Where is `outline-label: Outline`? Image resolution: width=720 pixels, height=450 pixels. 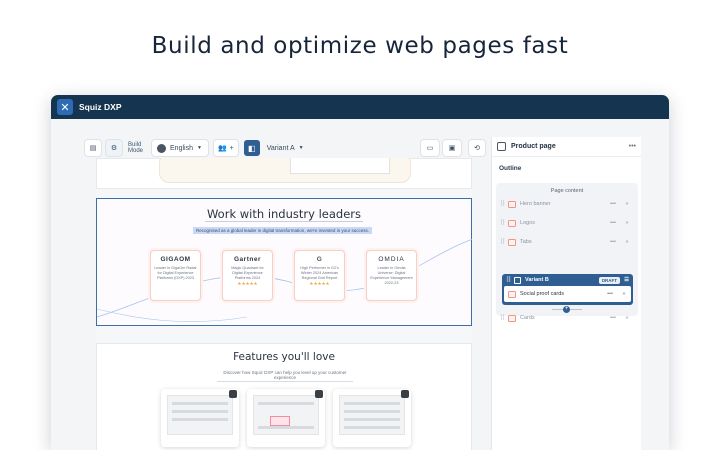
outline-label: Outline is located at coordinates (510, 168).